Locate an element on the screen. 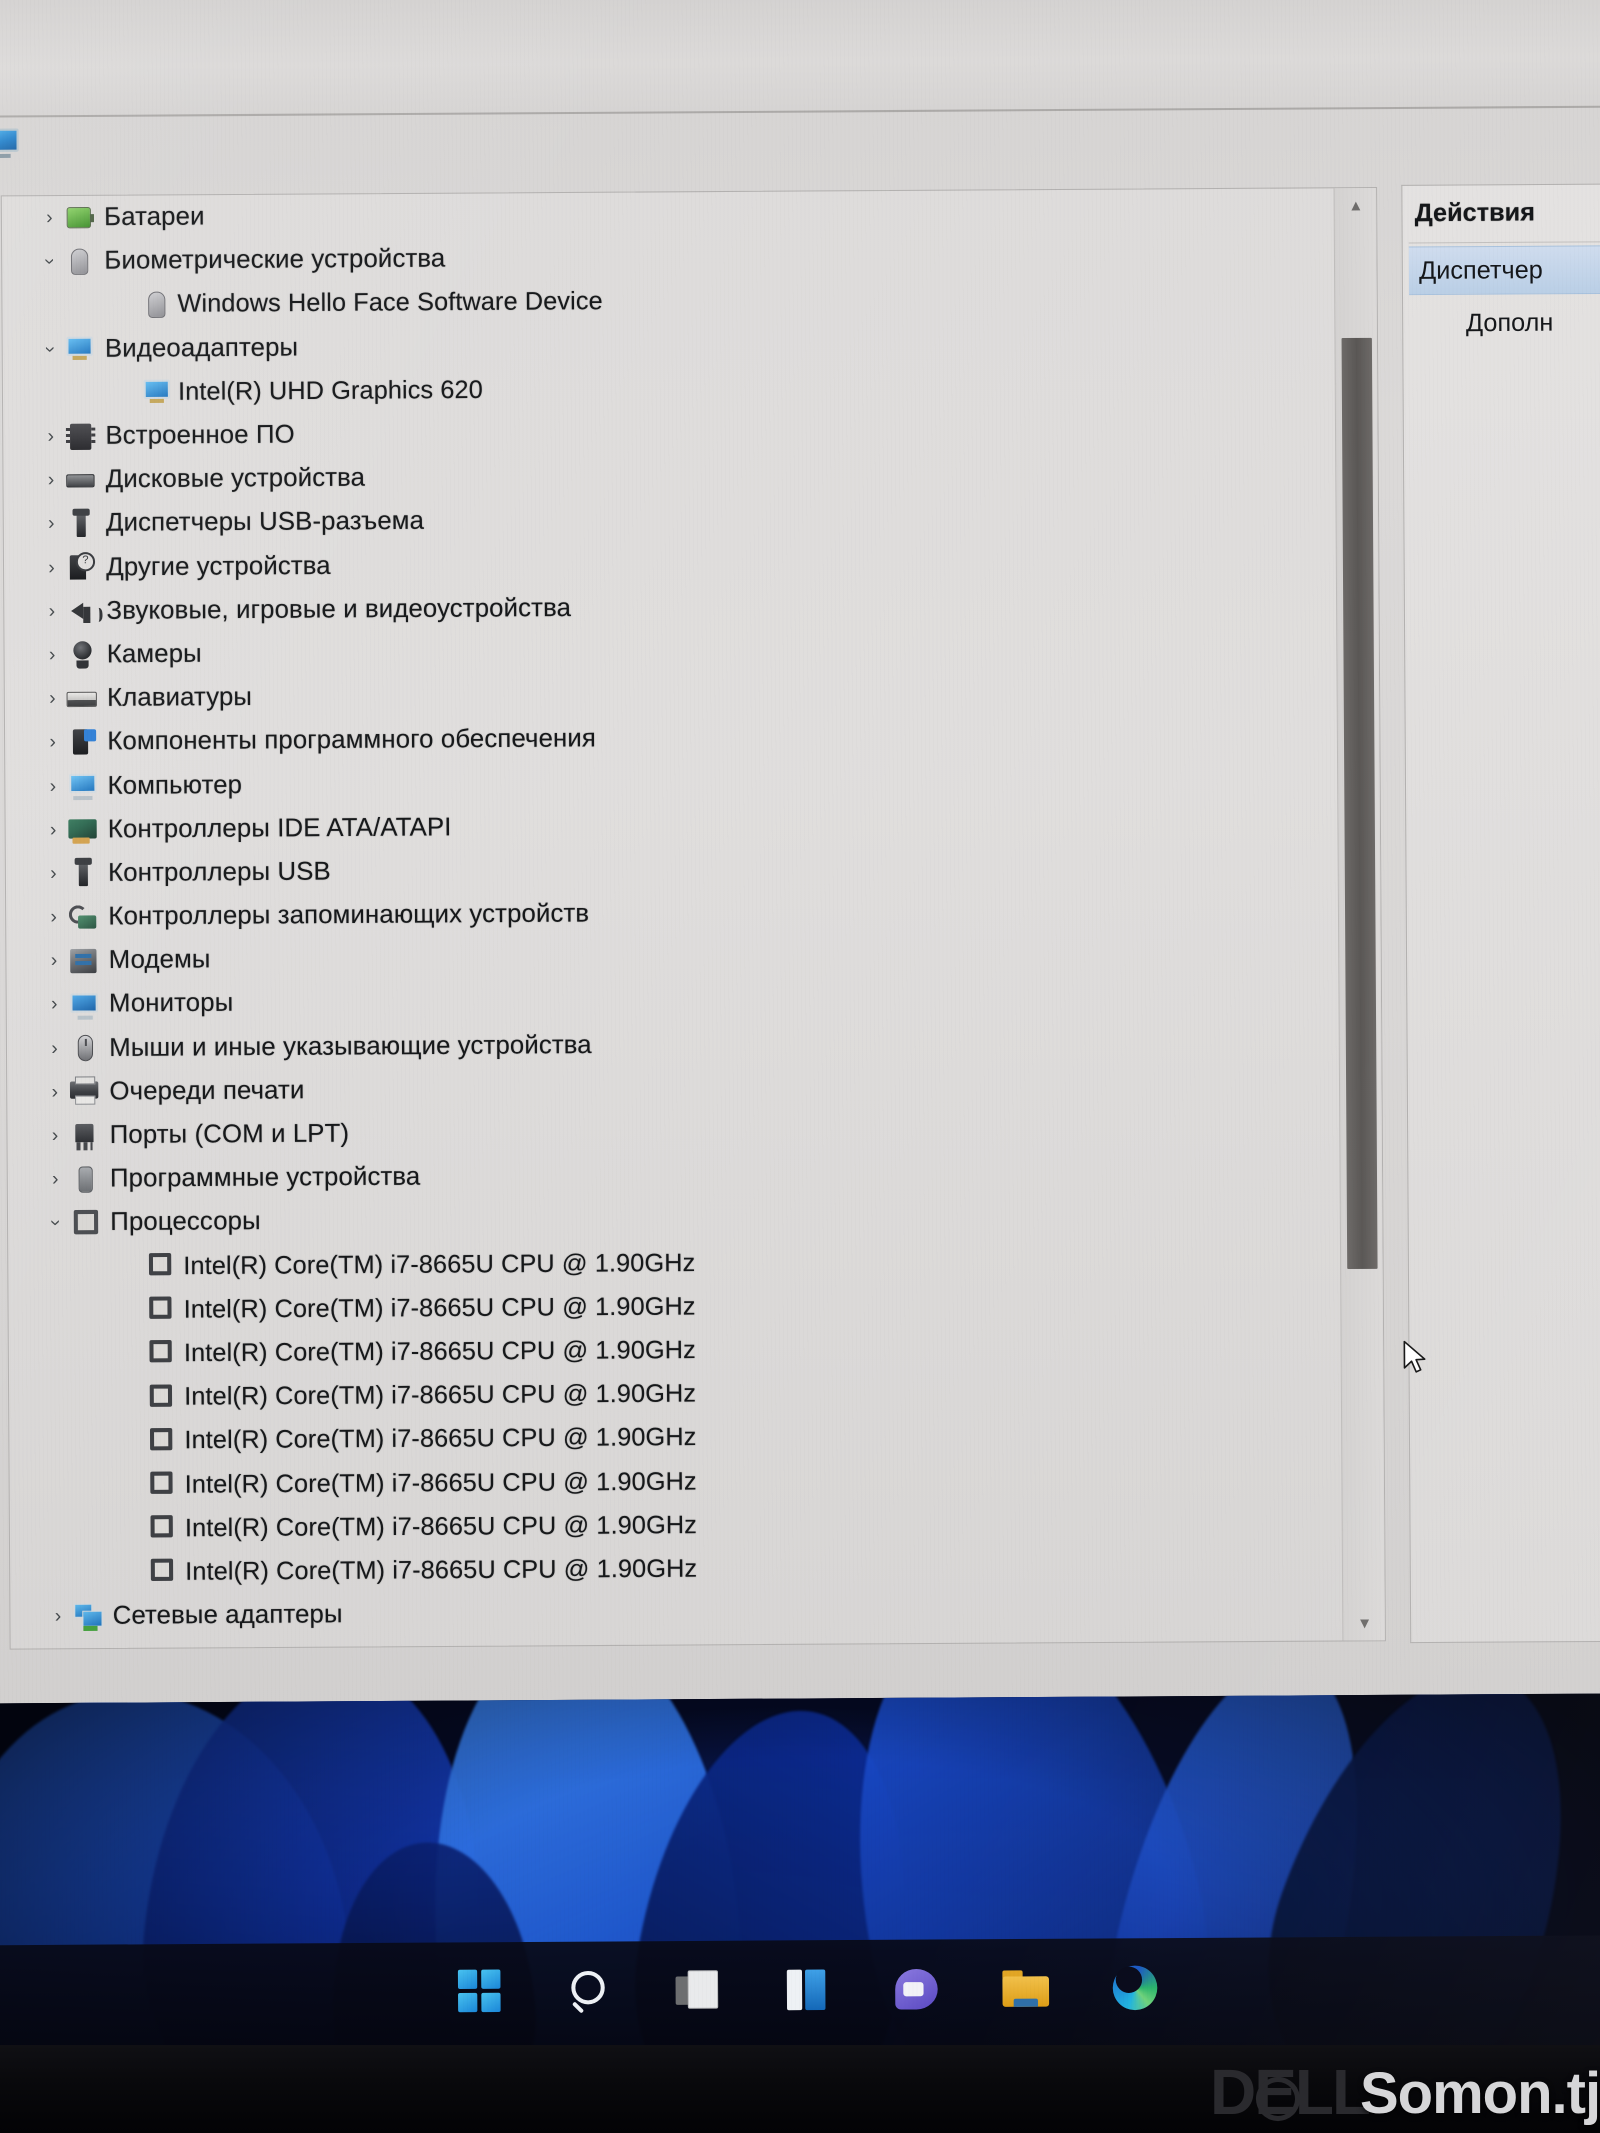 The width and height of the screenshot is (1600, 2133). mouse-cursor is located at coordinates (1414, 1356).